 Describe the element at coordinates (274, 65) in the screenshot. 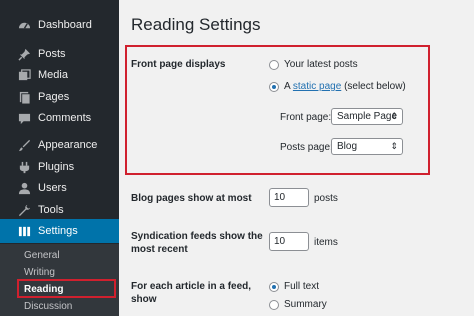

I see `radio-latest-posts` at that location.